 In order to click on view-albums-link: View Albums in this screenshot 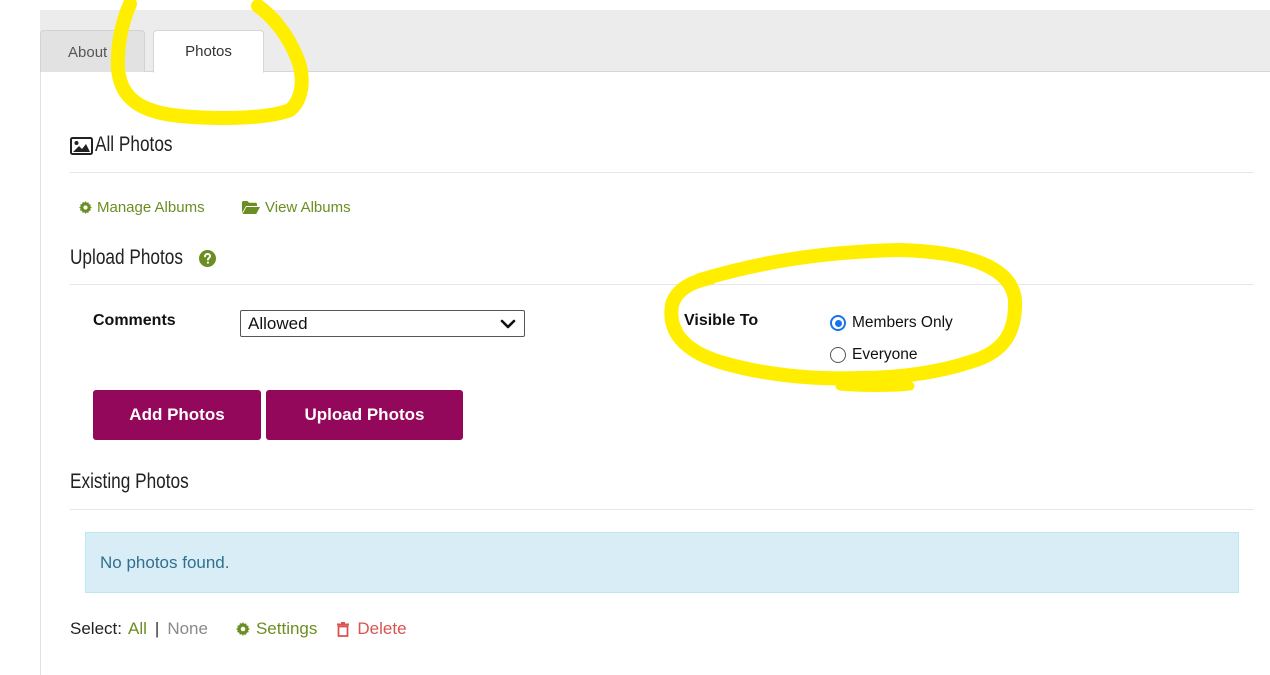, I will do `click(296, 207)`.